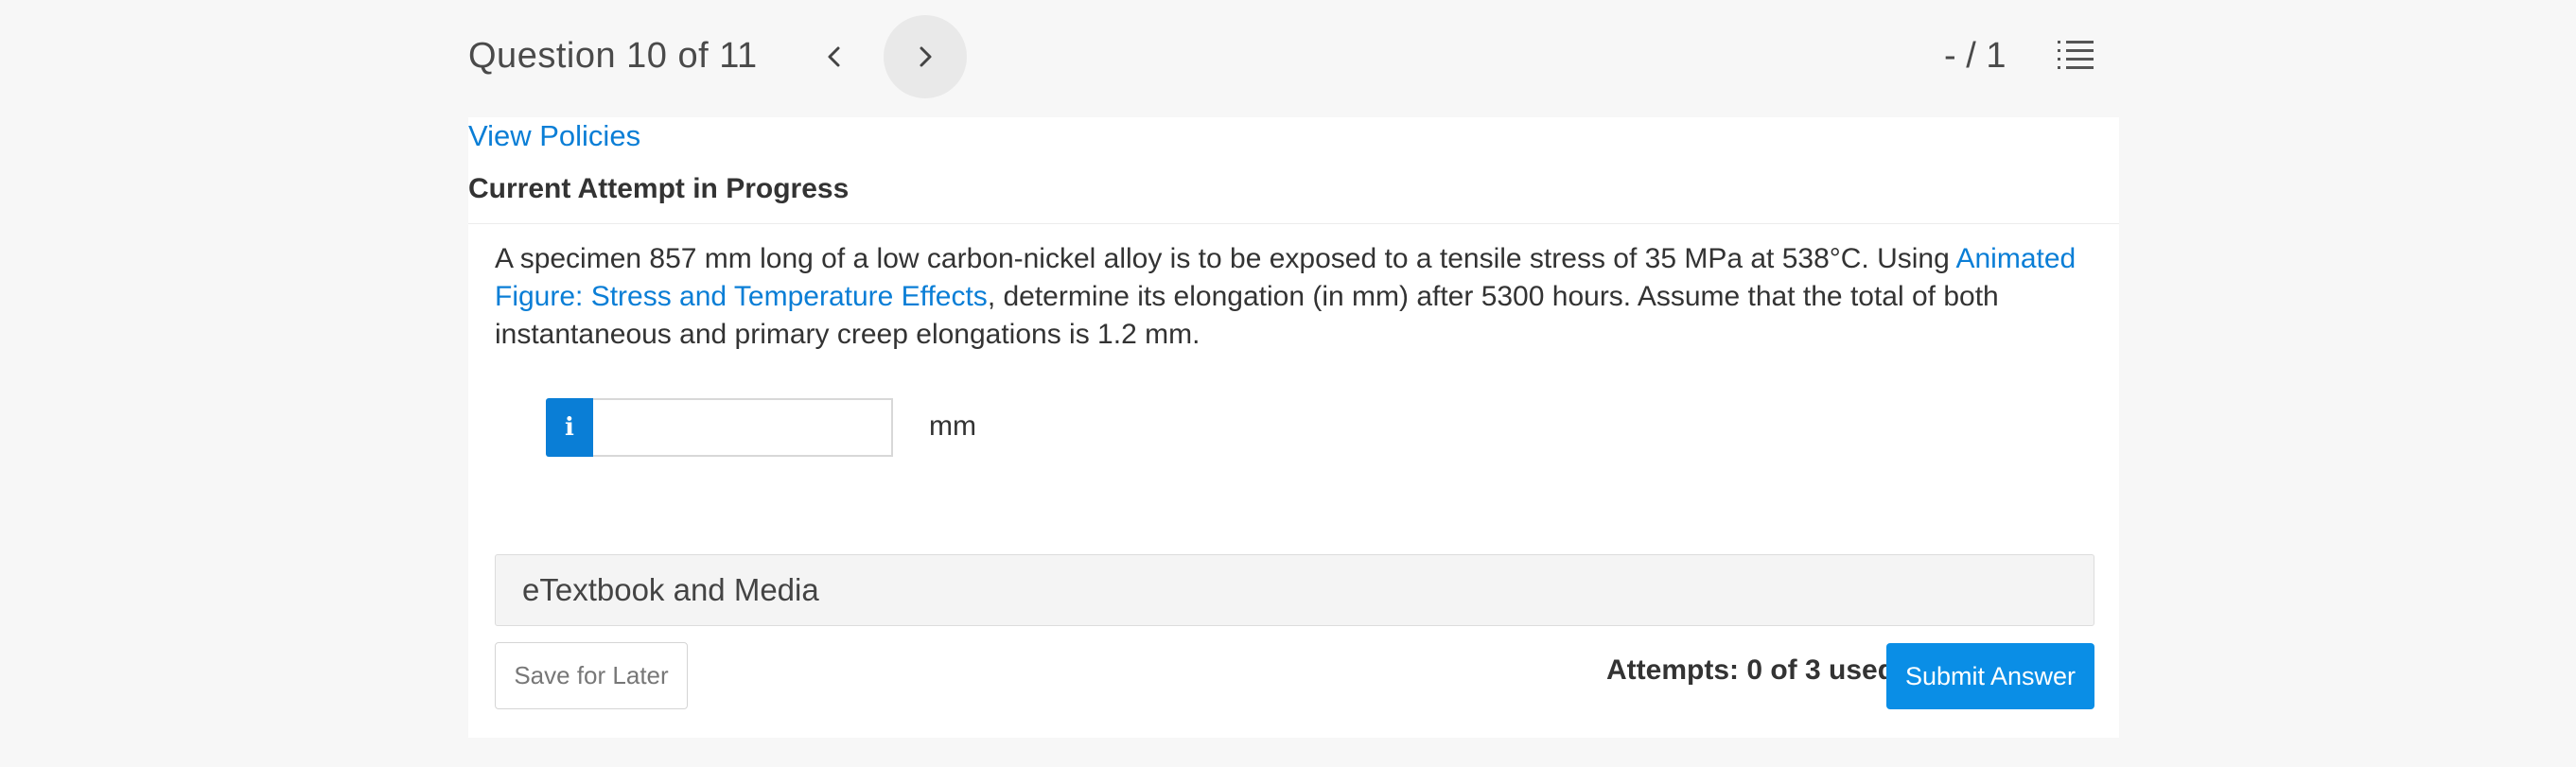  Describe the element at coordinates (1293, 224) in the screenshot. I see `divider` at that location.